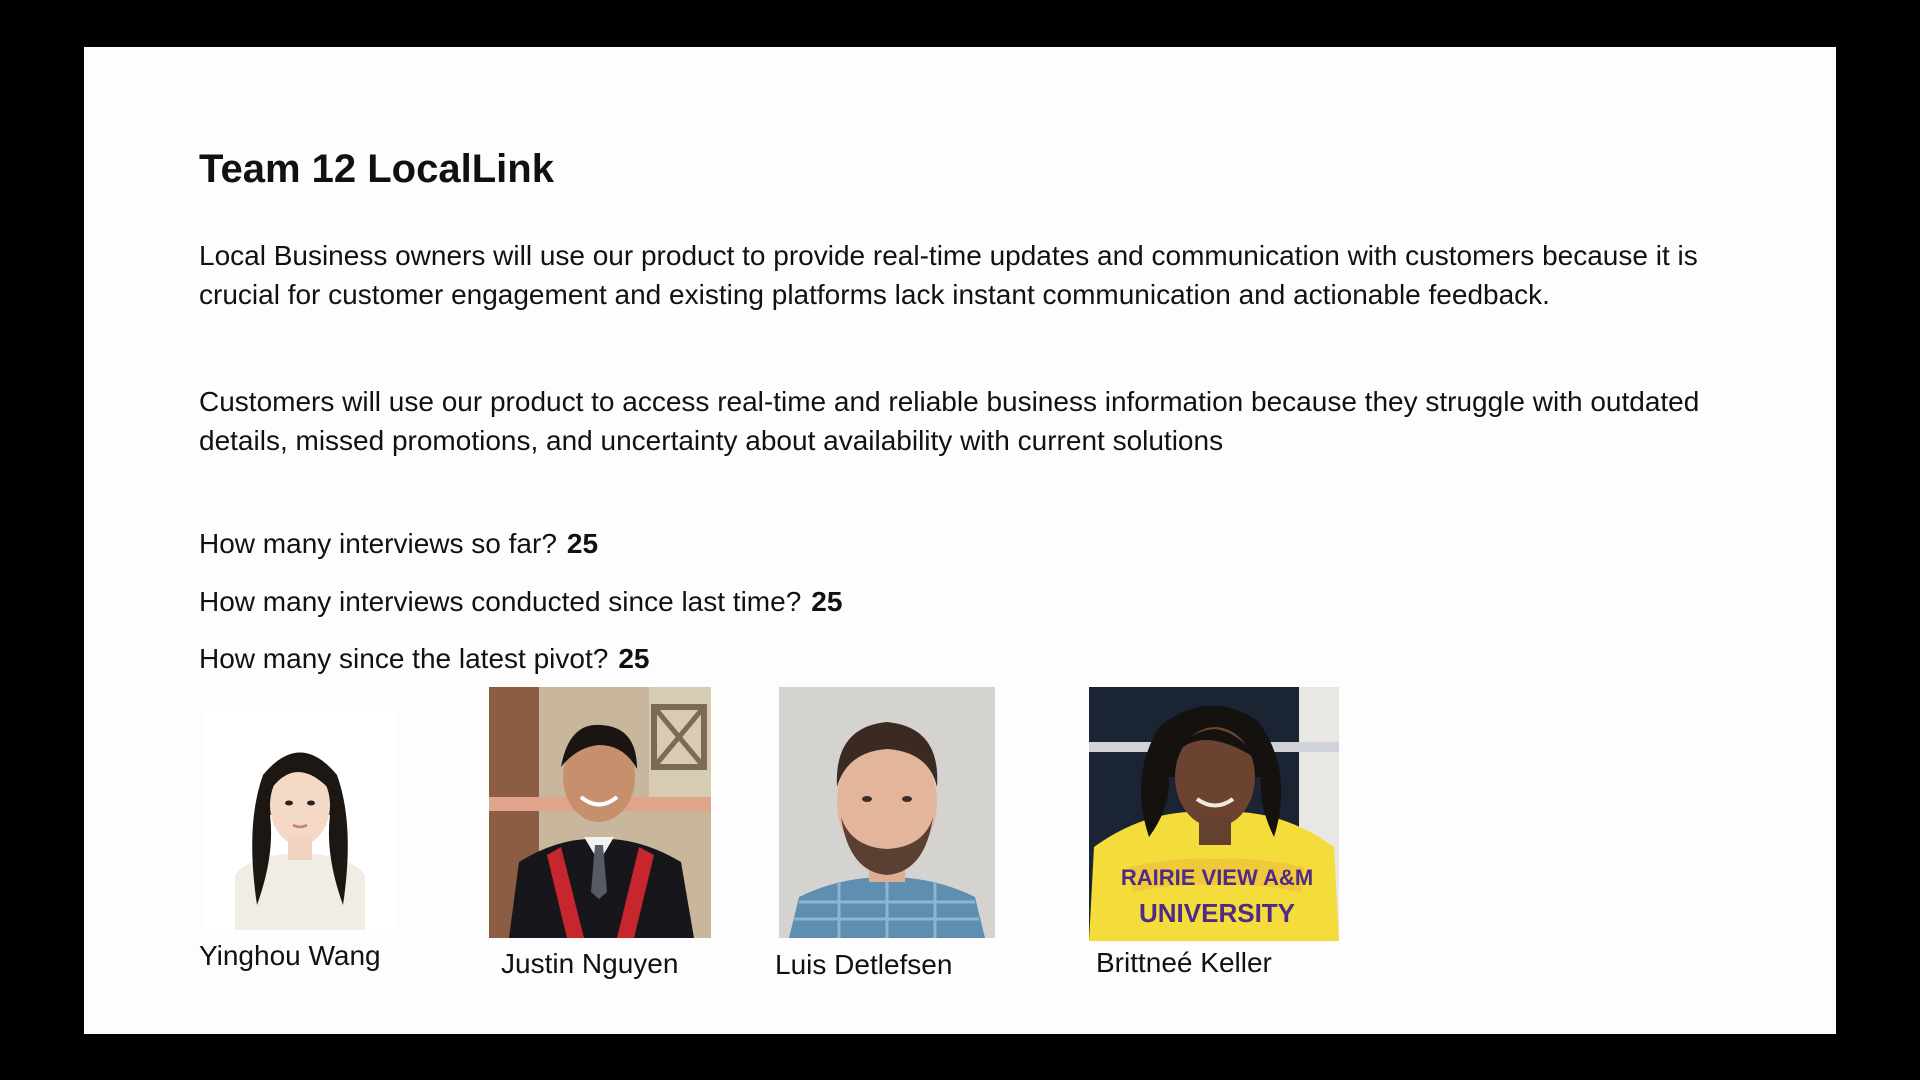 The height and width of the screenshot is (1080, 1920). Describe the element at coordinates (1217, 877) in the screenshot. I see `svg-text: RAIRIE VIEW A&M` at that location.